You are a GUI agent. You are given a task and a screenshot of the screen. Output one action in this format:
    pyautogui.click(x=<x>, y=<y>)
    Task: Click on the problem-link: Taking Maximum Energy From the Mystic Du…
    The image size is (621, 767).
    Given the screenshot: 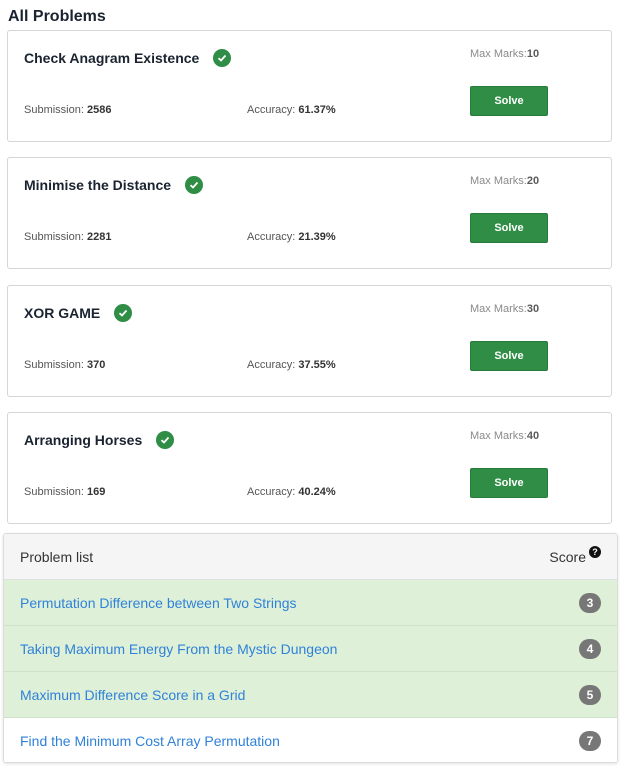 What is the action you would take?
    pyautogui.click(x=178, y=649)
    